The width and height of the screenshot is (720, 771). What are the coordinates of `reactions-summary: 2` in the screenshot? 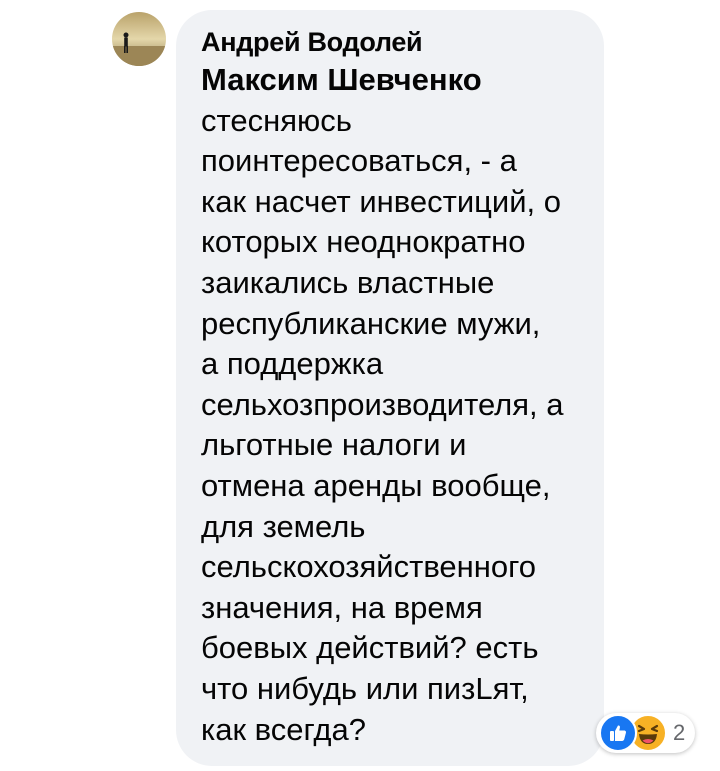 It's located at (646, 733).